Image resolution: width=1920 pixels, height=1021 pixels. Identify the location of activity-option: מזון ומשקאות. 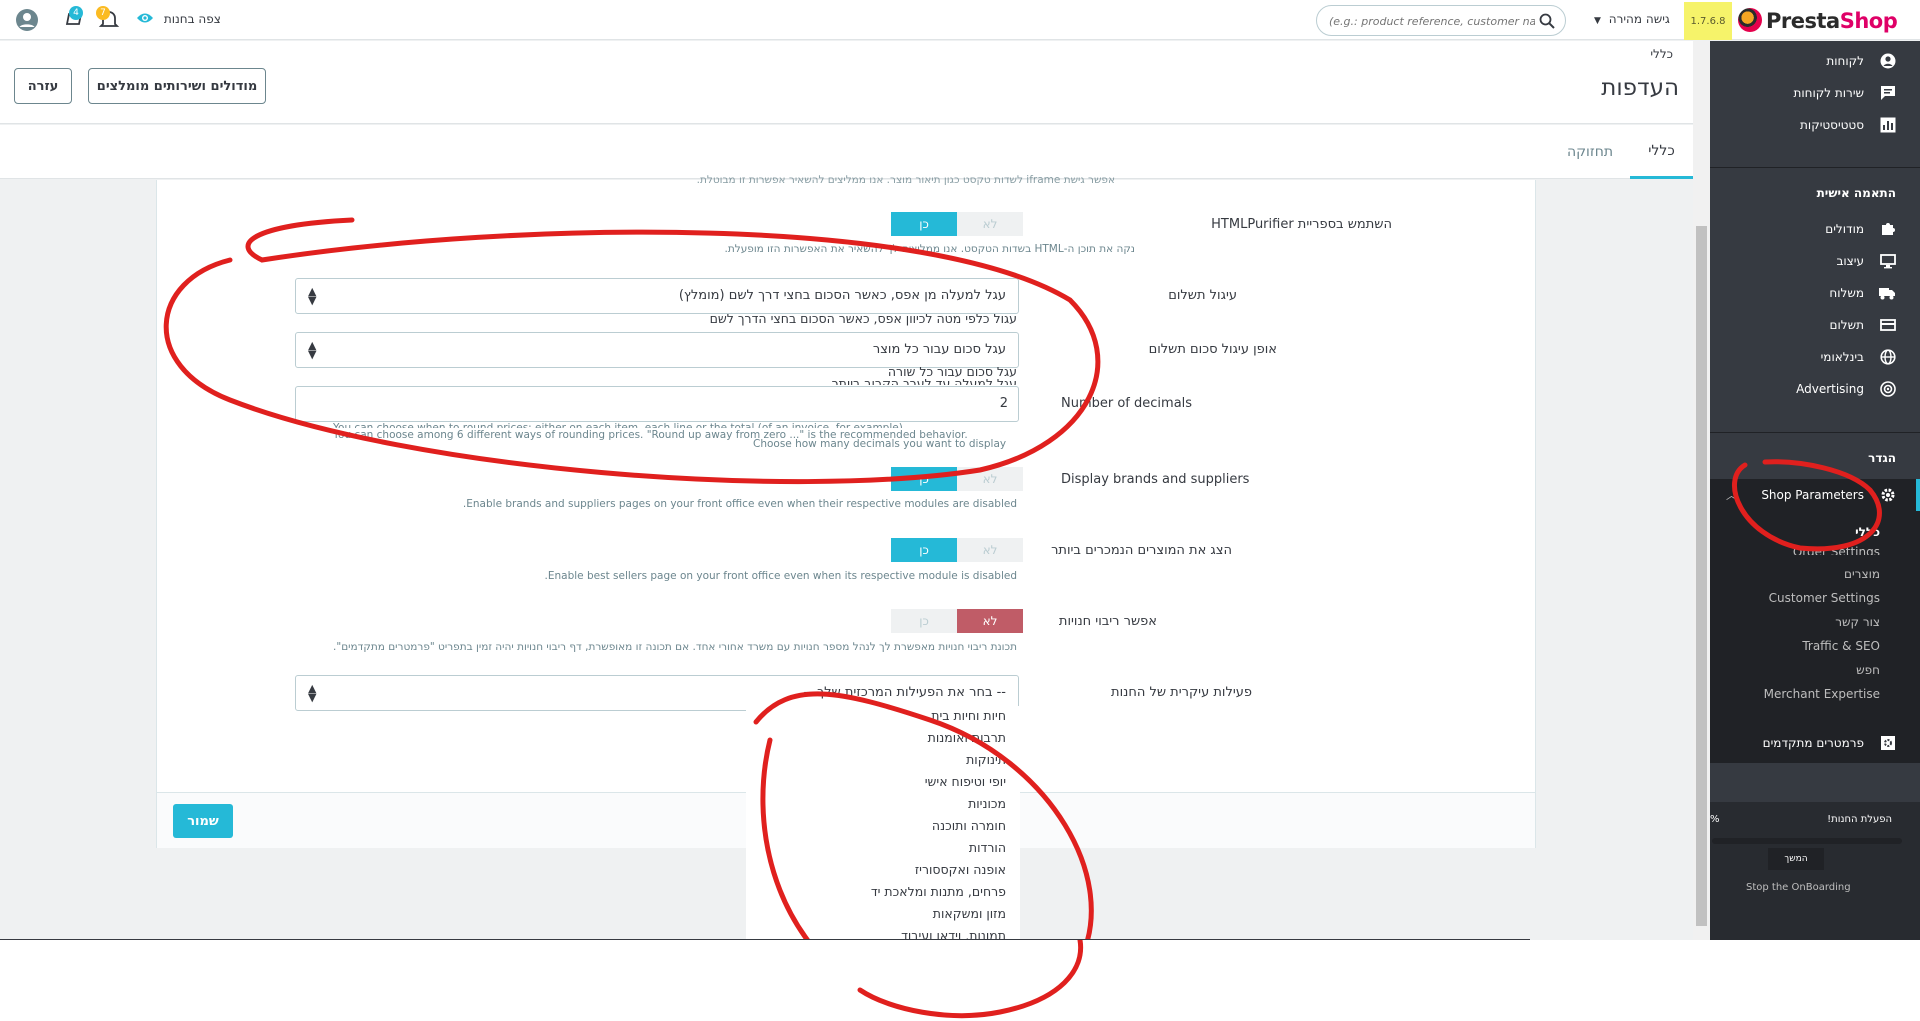
(969, 913).